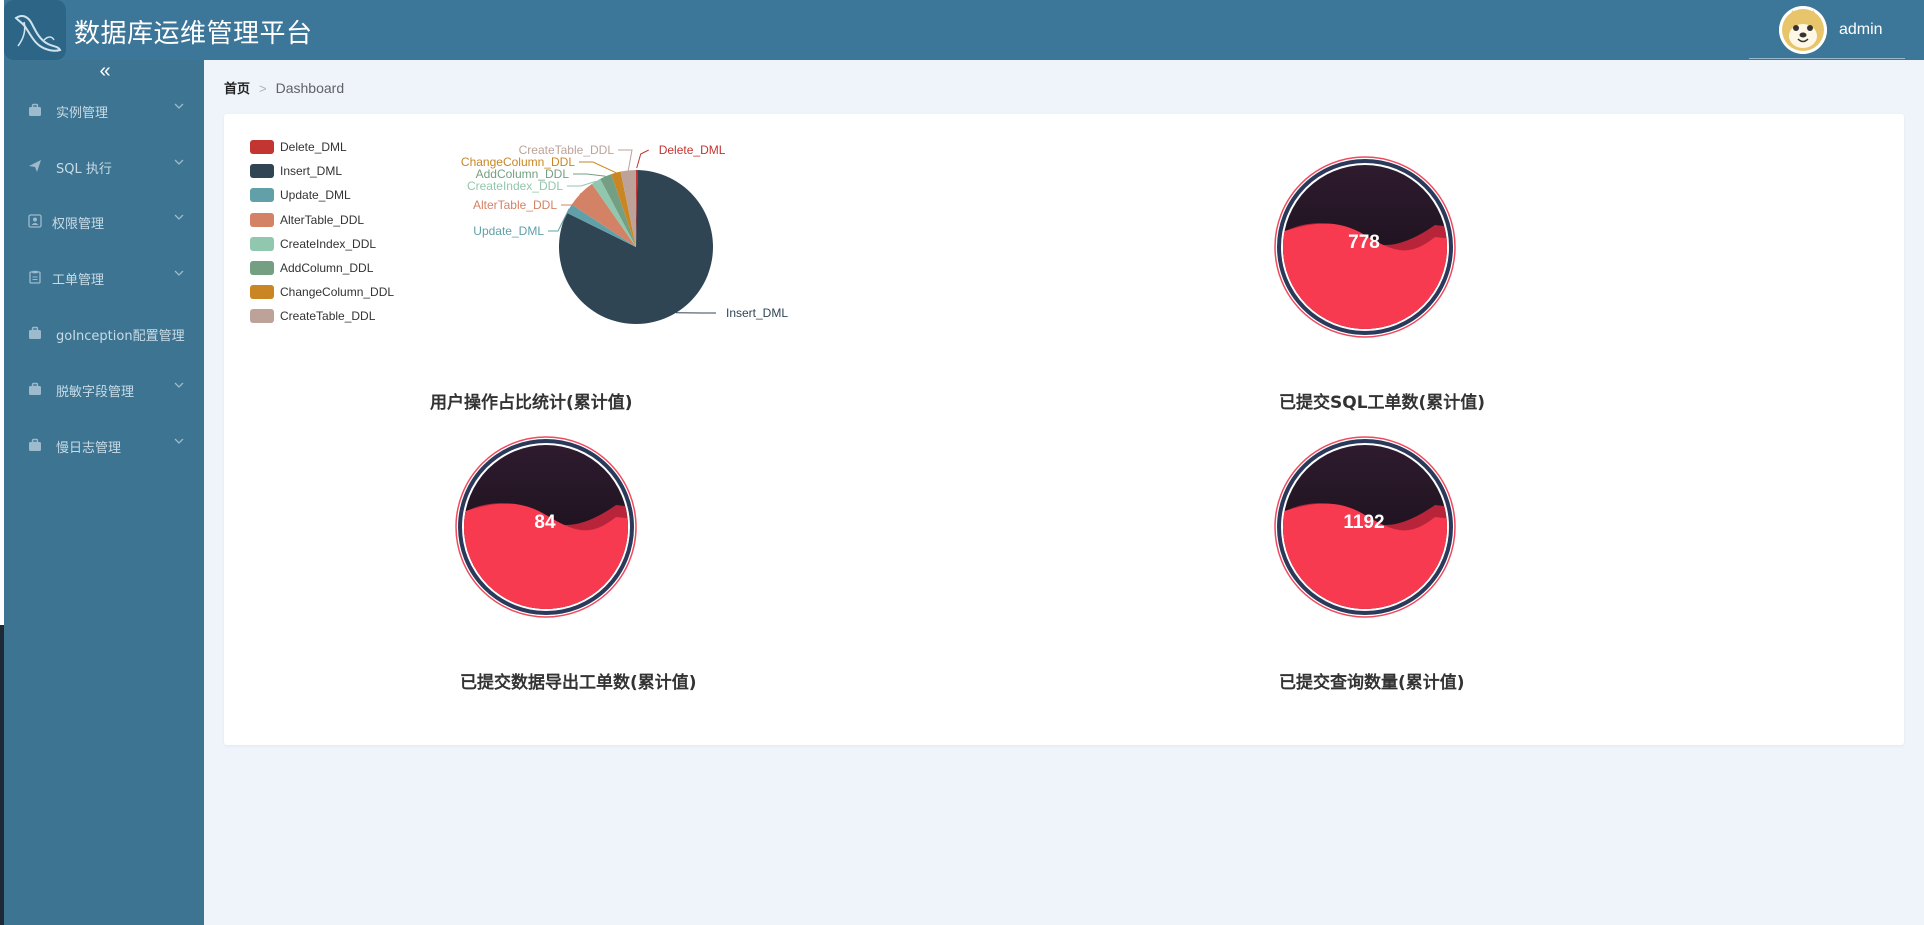 This screenshot has height=925, width=1924. What do you see at coordinates (35, 166) in the screenshot?
I see `paper-plane-icon` at bounding box center [35, 166].